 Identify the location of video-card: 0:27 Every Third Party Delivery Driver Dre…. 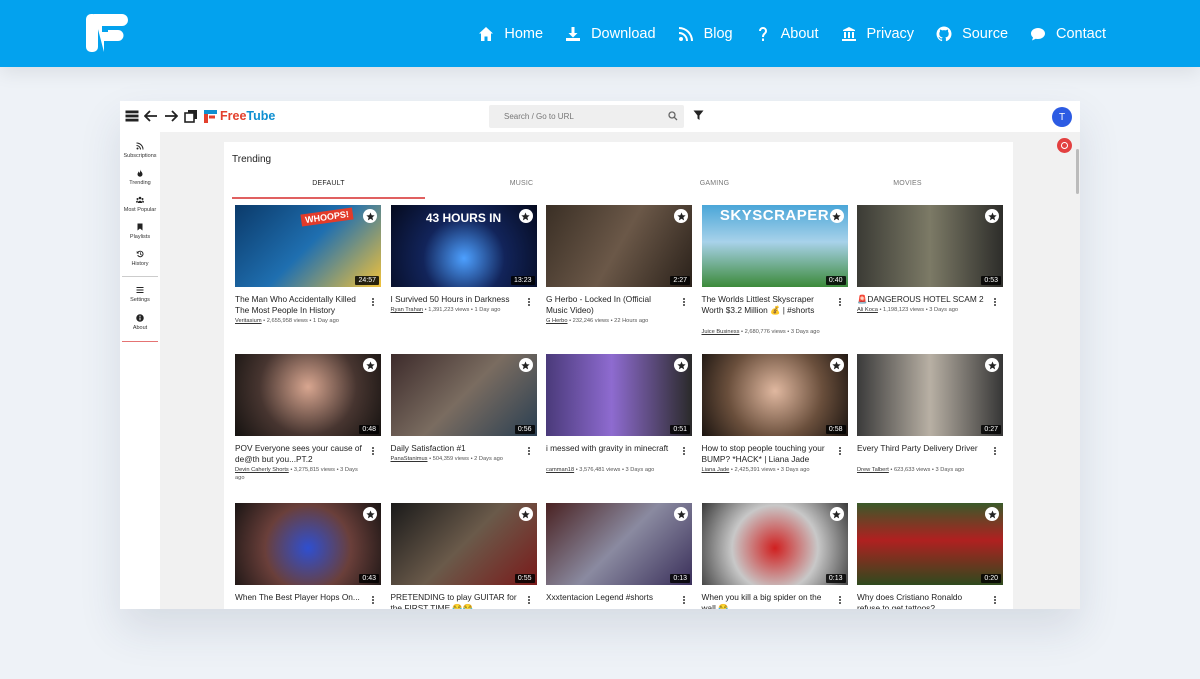
(930, 426).